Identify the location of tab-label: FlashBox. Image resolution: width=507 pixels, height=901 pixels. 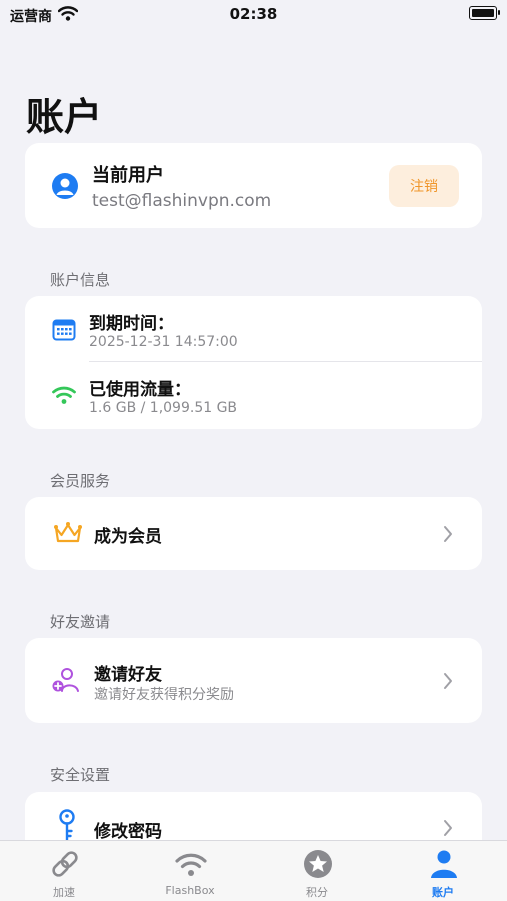
(190, 890).